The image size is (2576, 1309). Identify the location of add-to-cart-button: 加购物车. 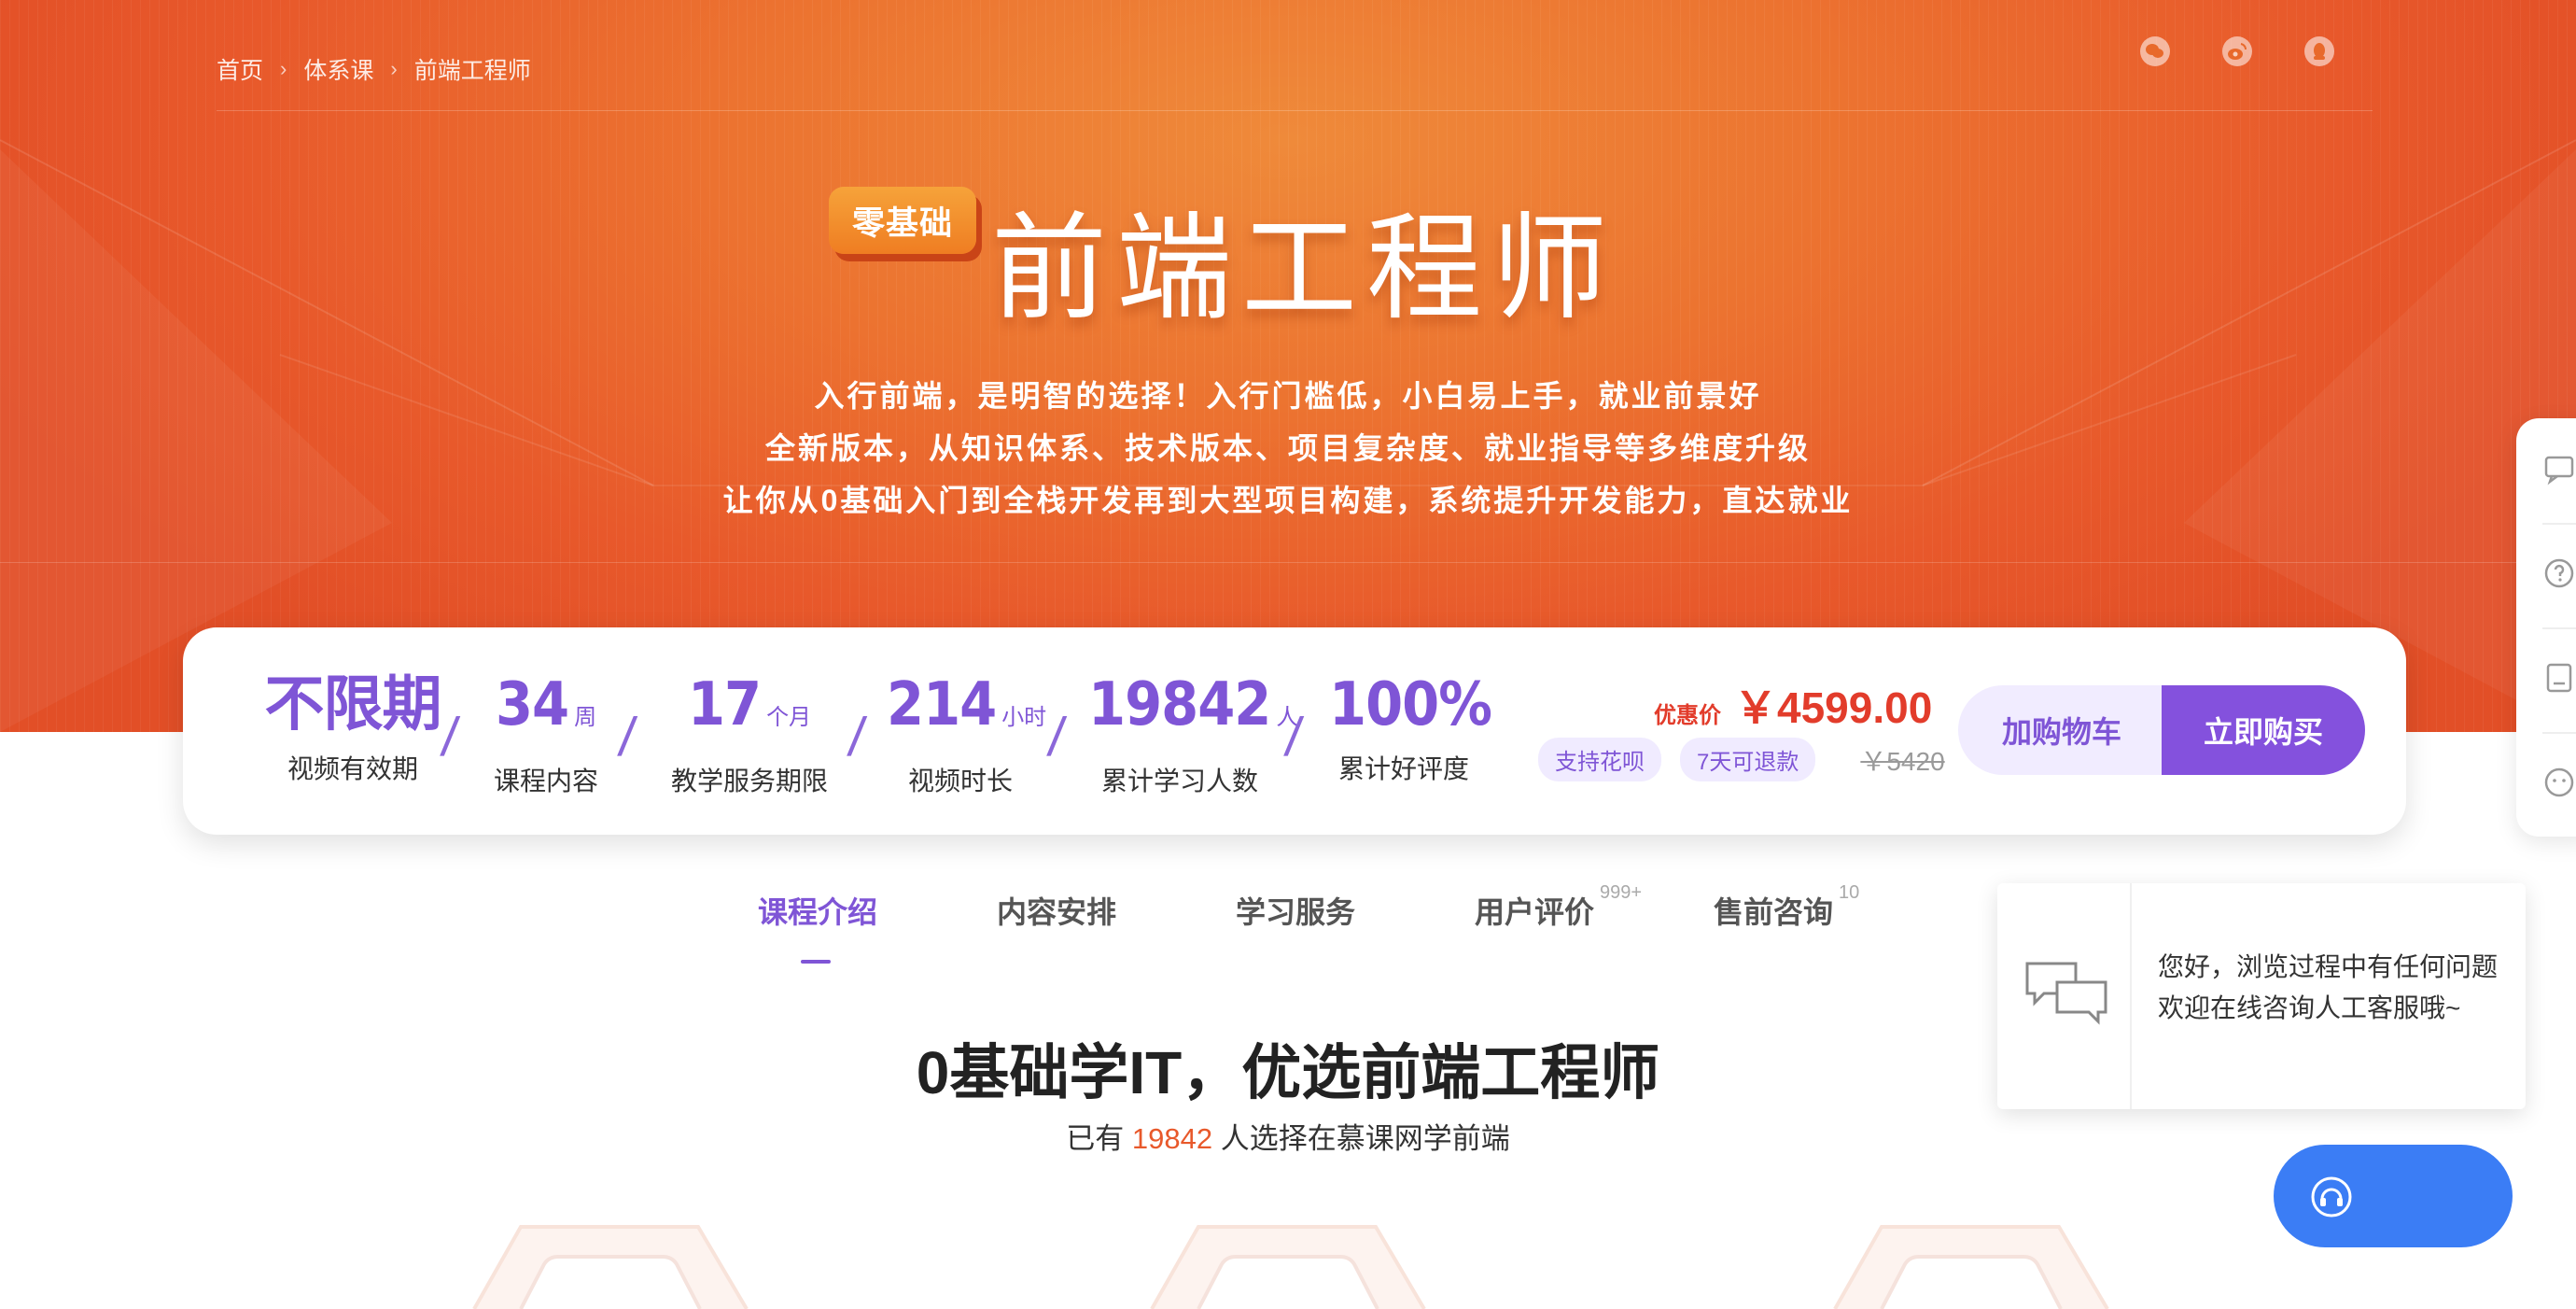
(2061, 730).